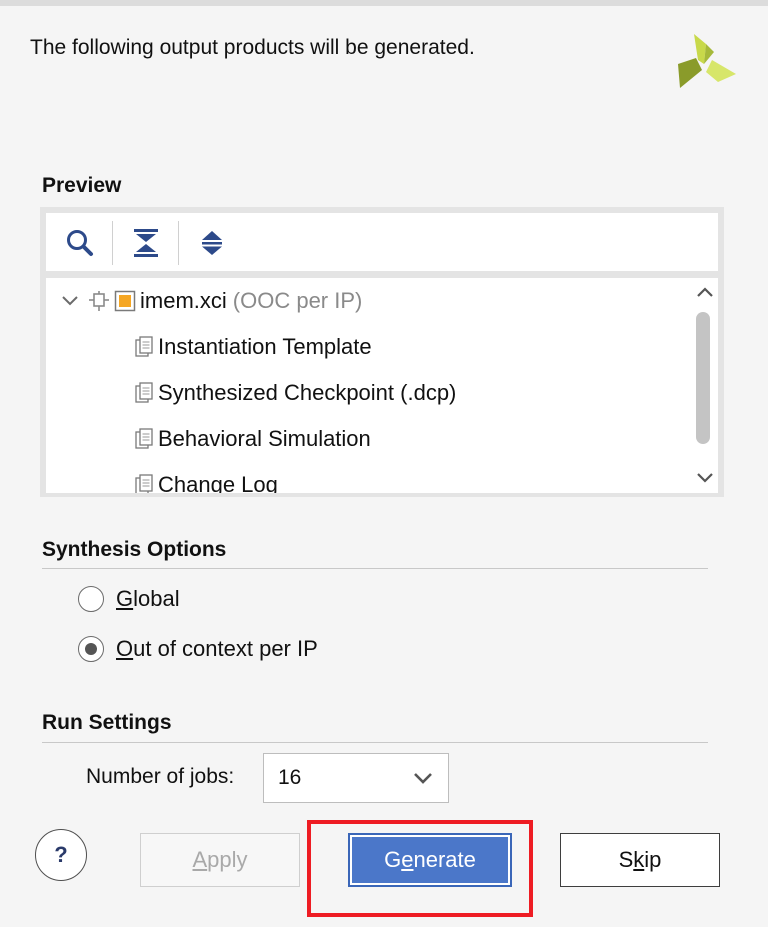  I want to click on chevron-up-icon, so click(705, 292).